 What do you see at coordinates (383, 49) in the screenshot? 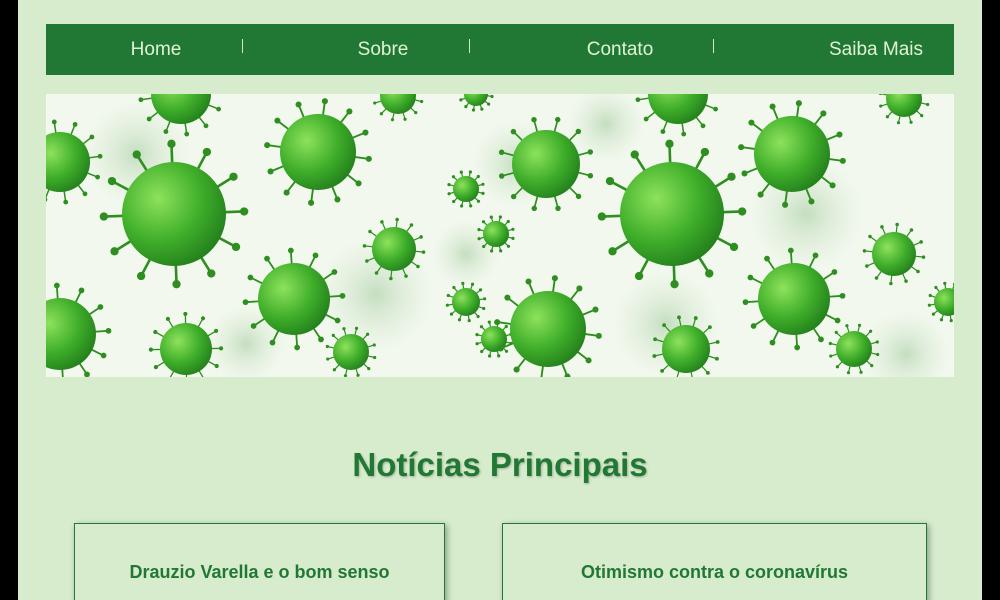
I see `nav-sobre: Sobre` at bounding box center [383, 49].